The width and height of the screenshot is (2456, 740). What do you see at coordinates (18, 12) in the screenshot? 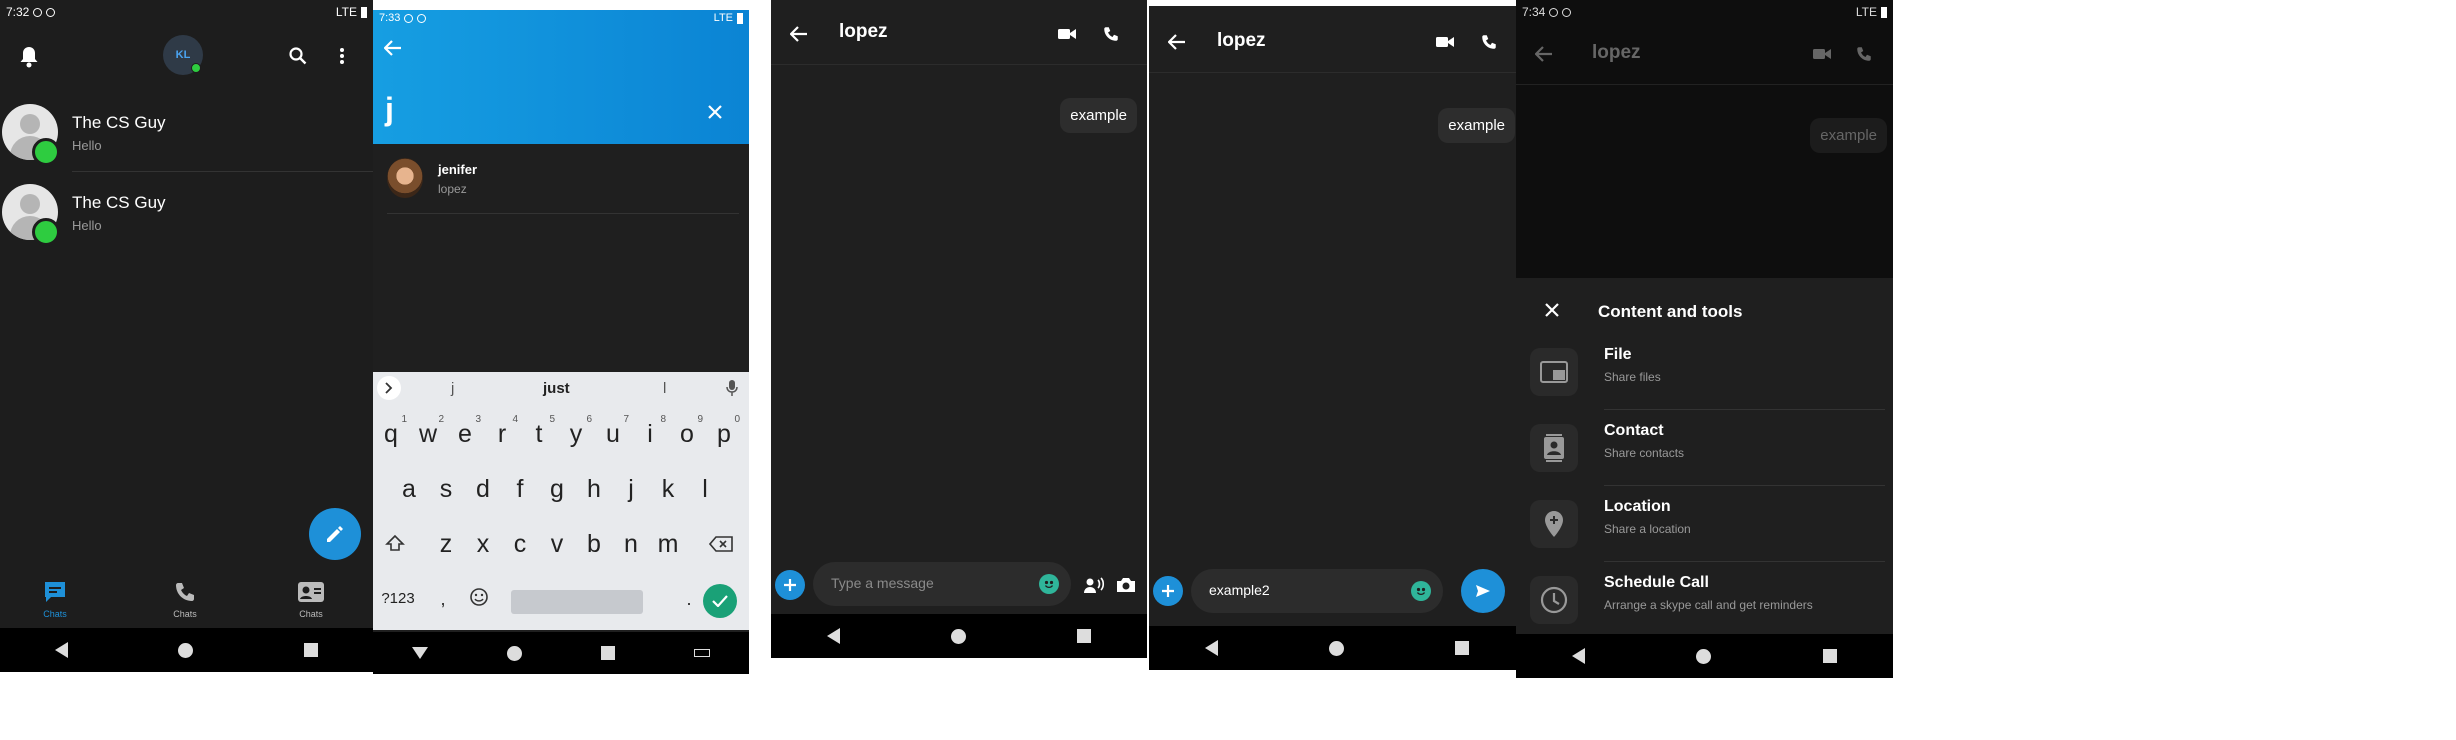
I see `status-time: 7:32` at bounding box center [18, 12].